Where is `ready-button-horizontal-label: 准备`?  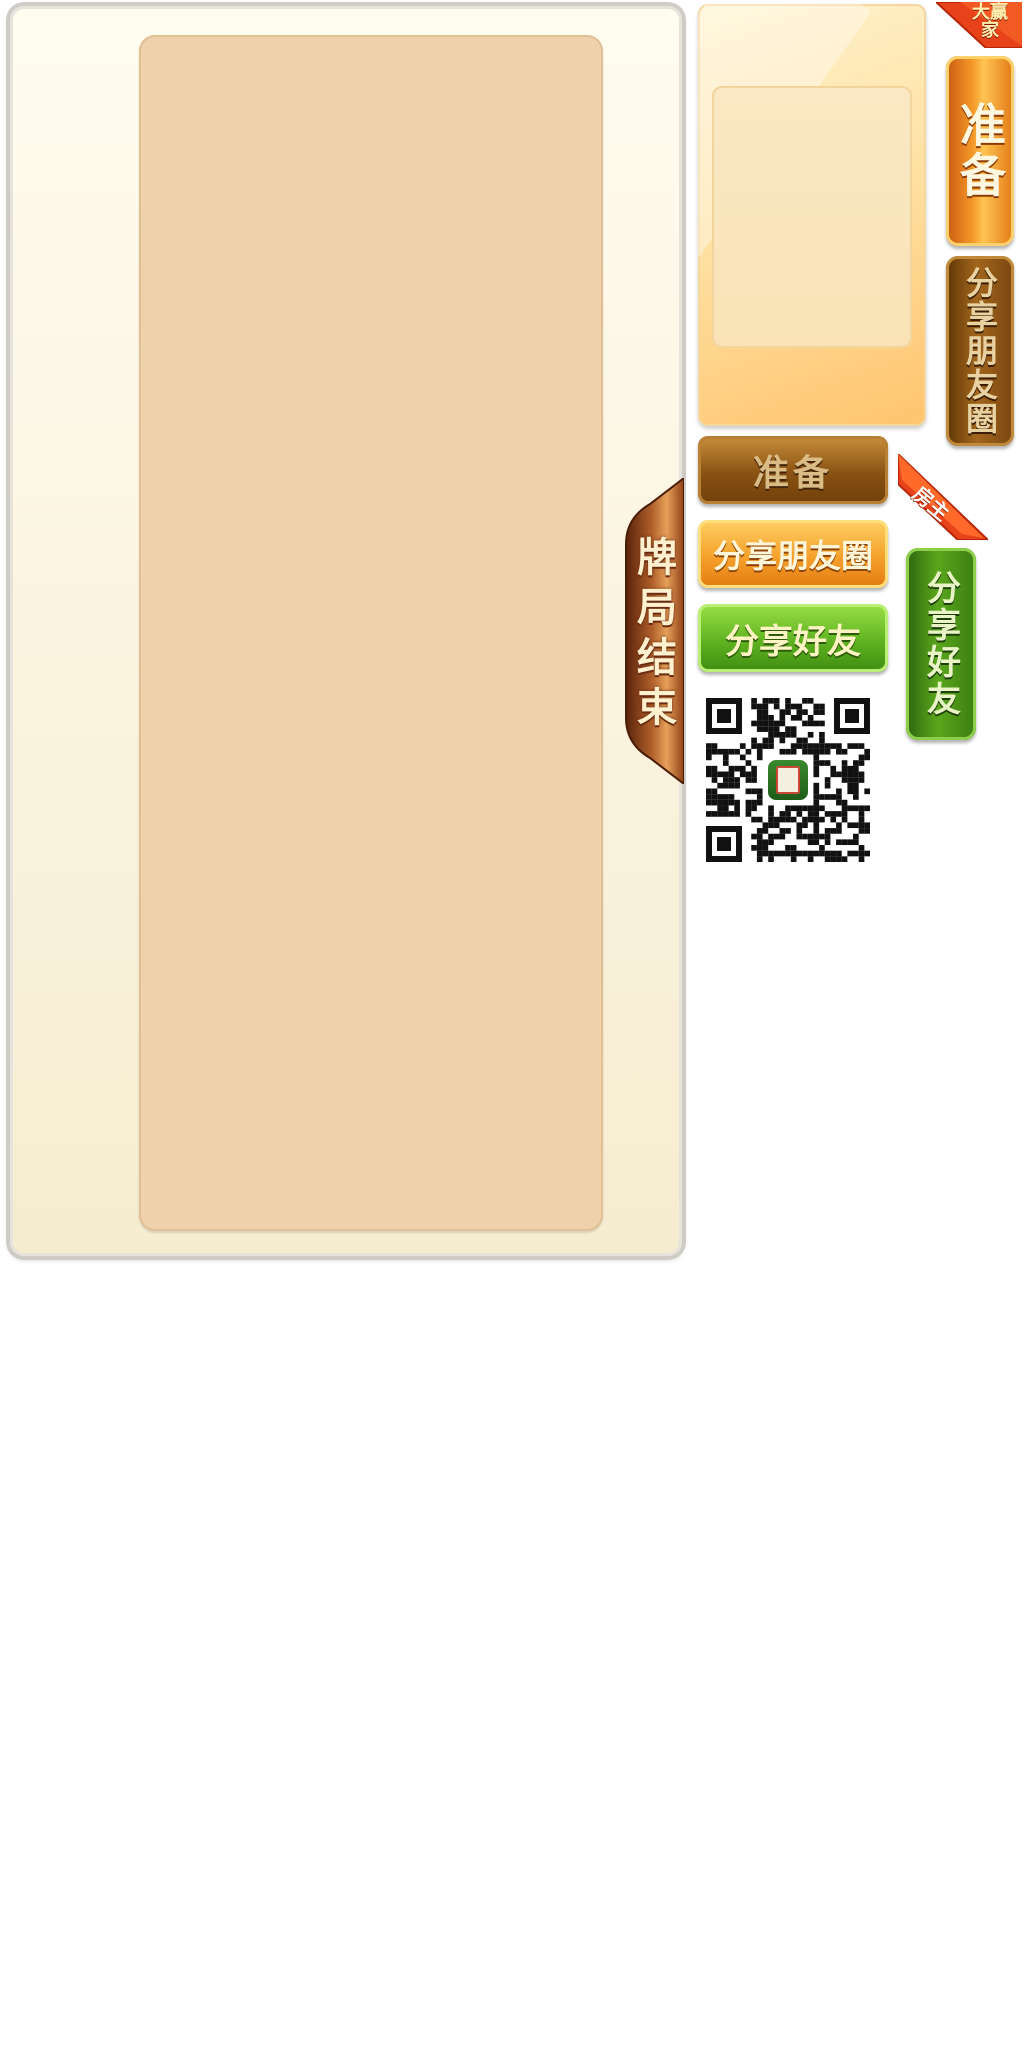
ready-button-horizontal-label: 准备 is located at coordinates (792, 473).